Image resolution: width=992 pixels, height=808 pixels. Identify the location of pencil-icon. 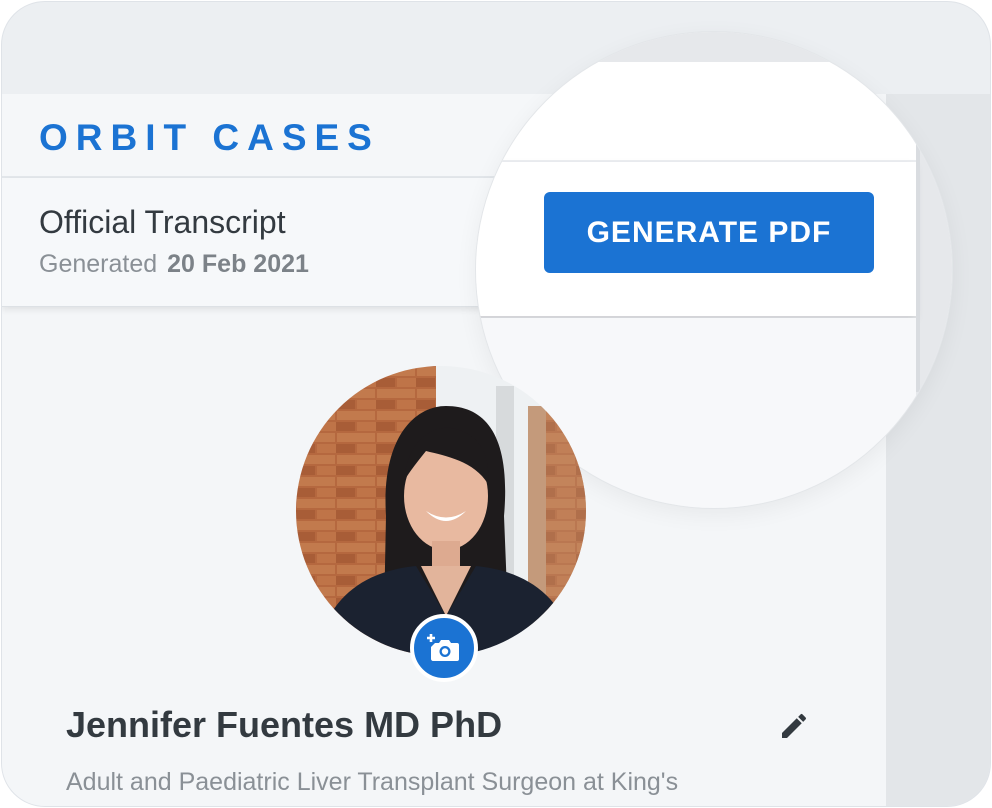
(794, 726).